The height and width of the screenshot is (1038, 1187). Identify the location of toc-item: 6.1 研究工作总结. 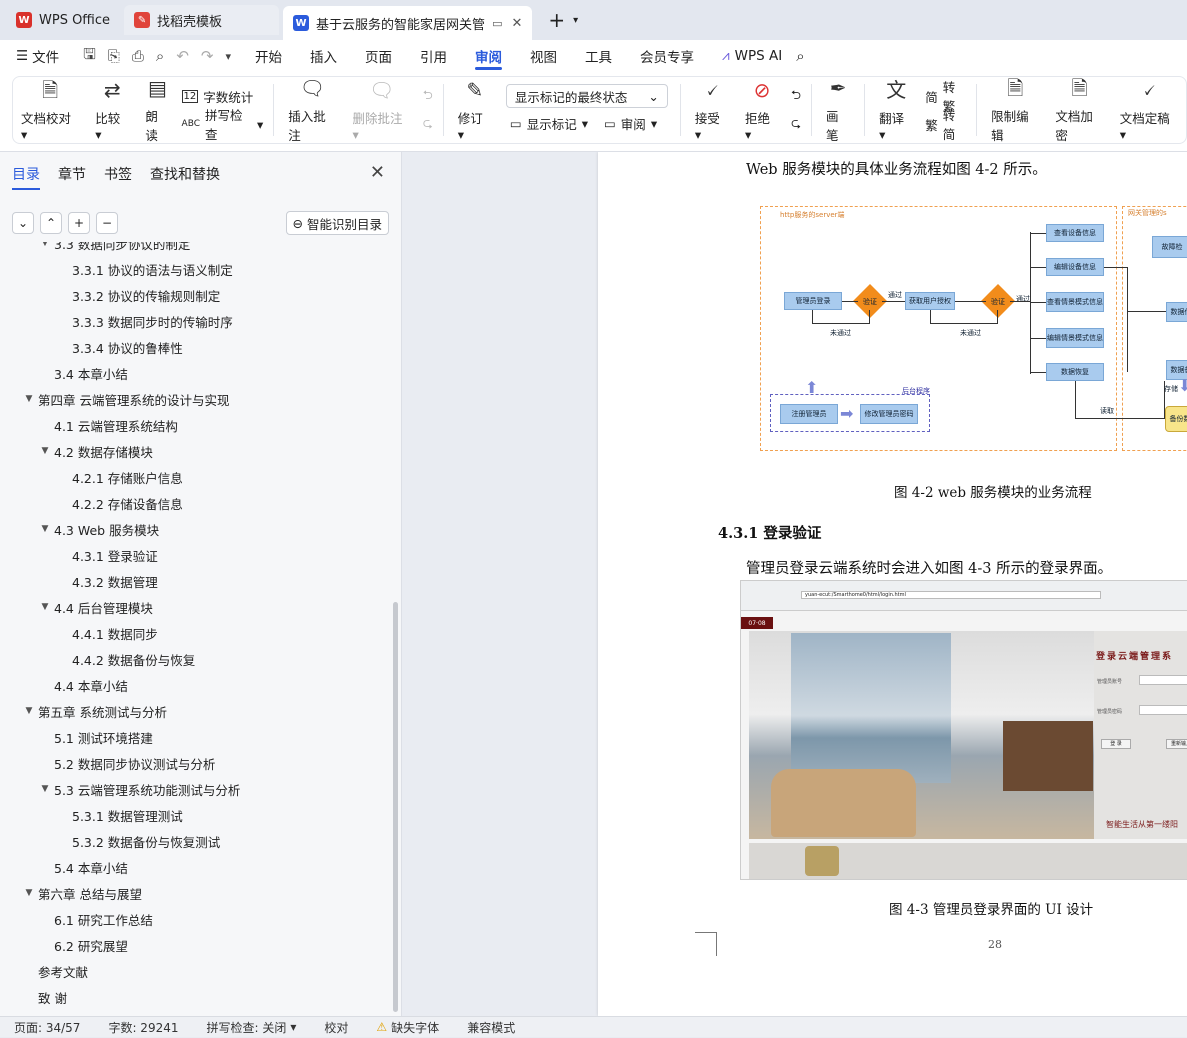
(199, 919).